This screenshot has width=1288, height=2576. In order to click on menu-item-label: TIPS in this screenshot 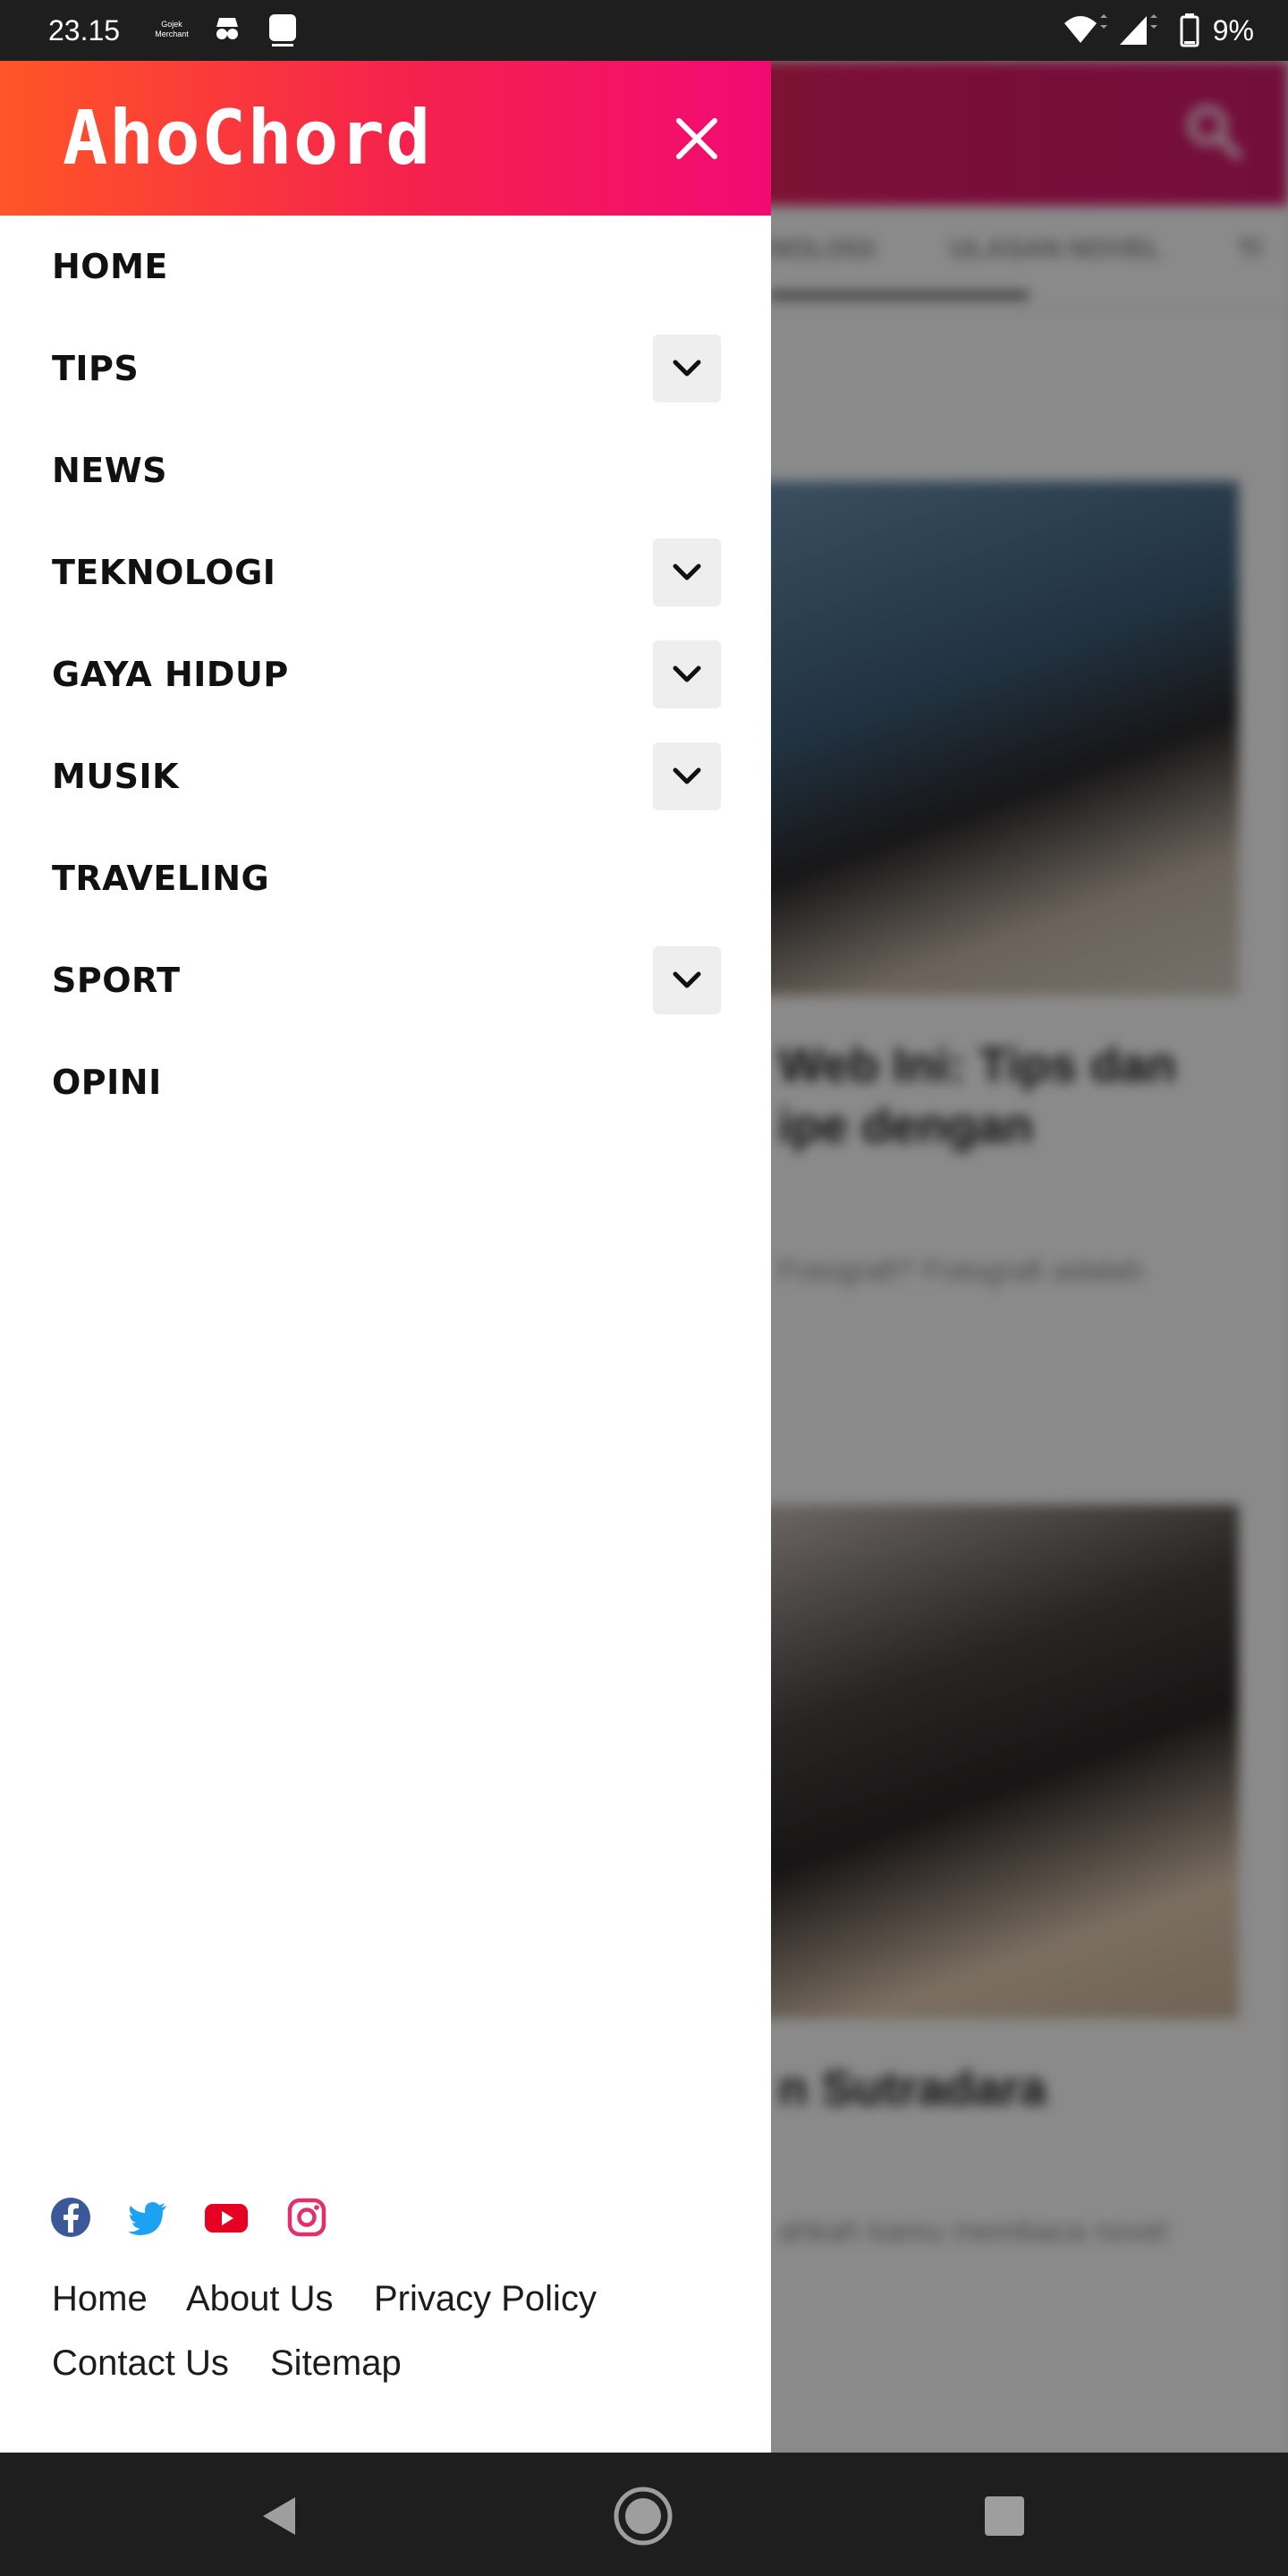, I will do `click(96, 368)`.